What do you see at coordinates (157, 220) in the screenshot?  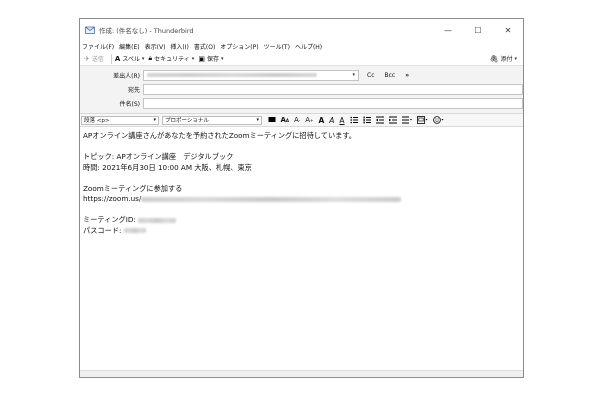 I see `redacted-meeting-id` at bounding box center [157, 220].